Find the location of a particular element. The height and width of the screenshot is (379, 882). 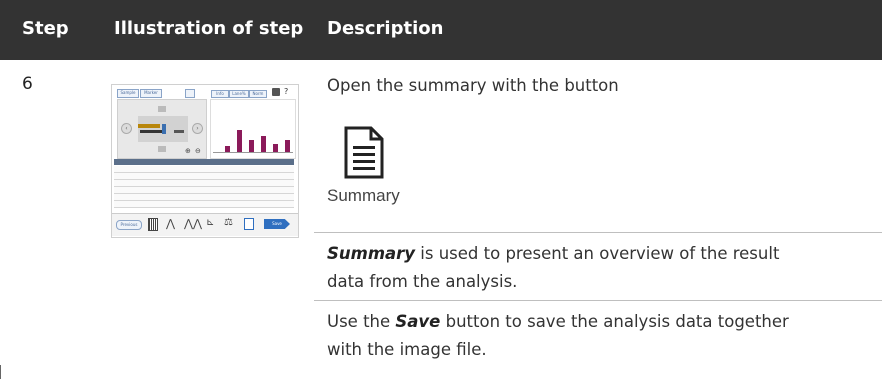

background-icon: ⋀ is located at coordinates (171, 223).